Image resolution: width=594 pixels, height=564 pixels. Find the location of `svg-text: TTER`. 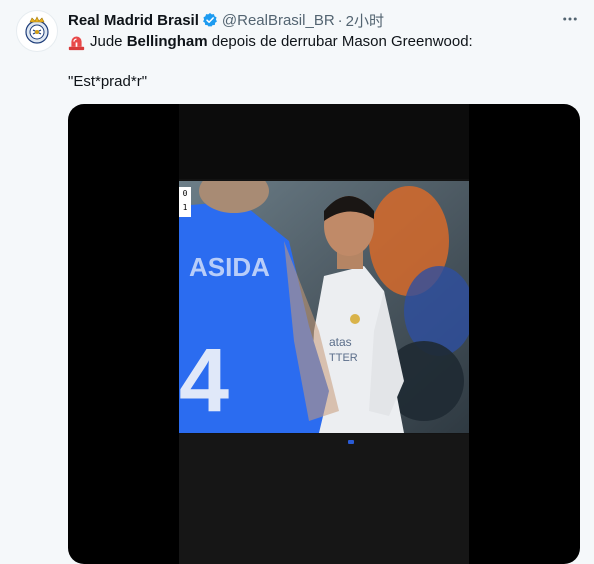

svg-text: TTER is located at coordinates (343, 358).